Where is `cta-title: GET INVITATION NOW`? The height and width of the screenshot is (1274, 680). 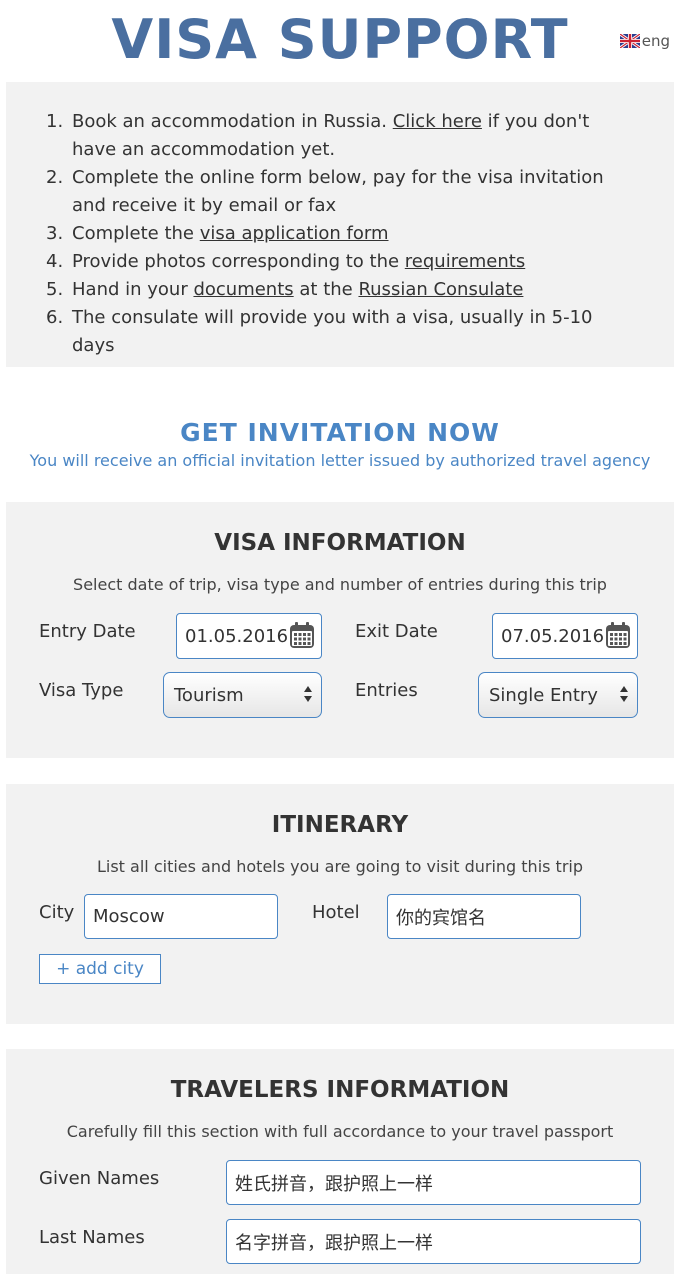 cta-title: GET INVITATION NOW is located at coordinates (340, 432).